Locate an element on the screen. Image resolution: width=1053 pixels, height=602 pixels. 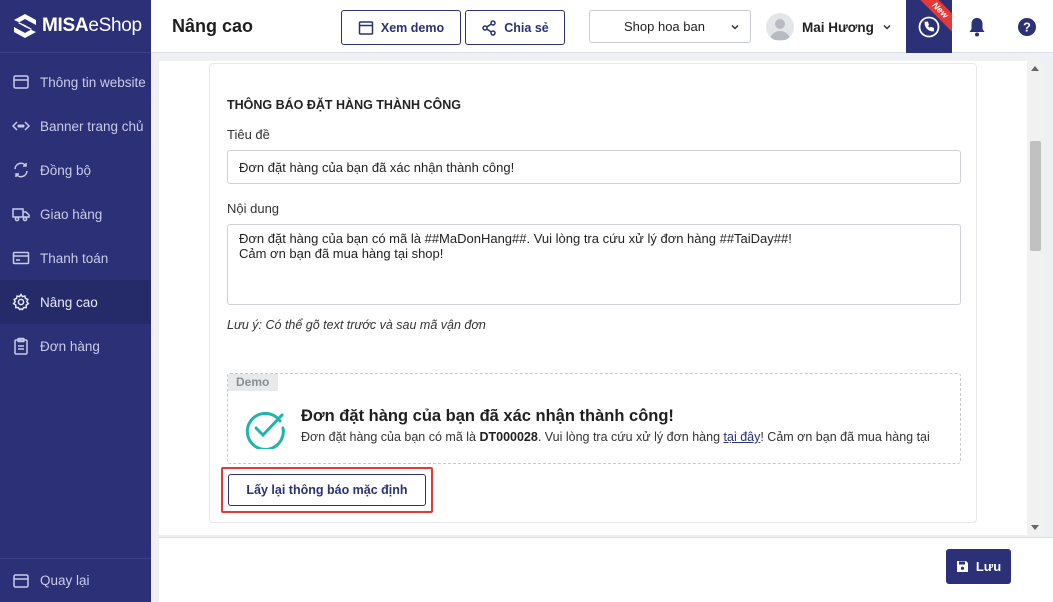
demo-tag: Demo is located at coordinates (253, 382).